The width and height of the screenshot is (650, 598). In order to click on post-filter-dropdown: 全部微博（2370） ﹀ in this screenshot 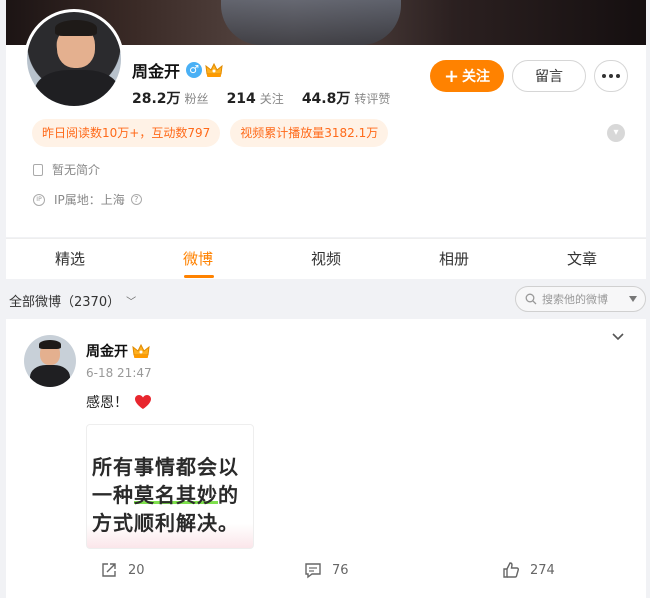, I will do `click(72, 300)`.